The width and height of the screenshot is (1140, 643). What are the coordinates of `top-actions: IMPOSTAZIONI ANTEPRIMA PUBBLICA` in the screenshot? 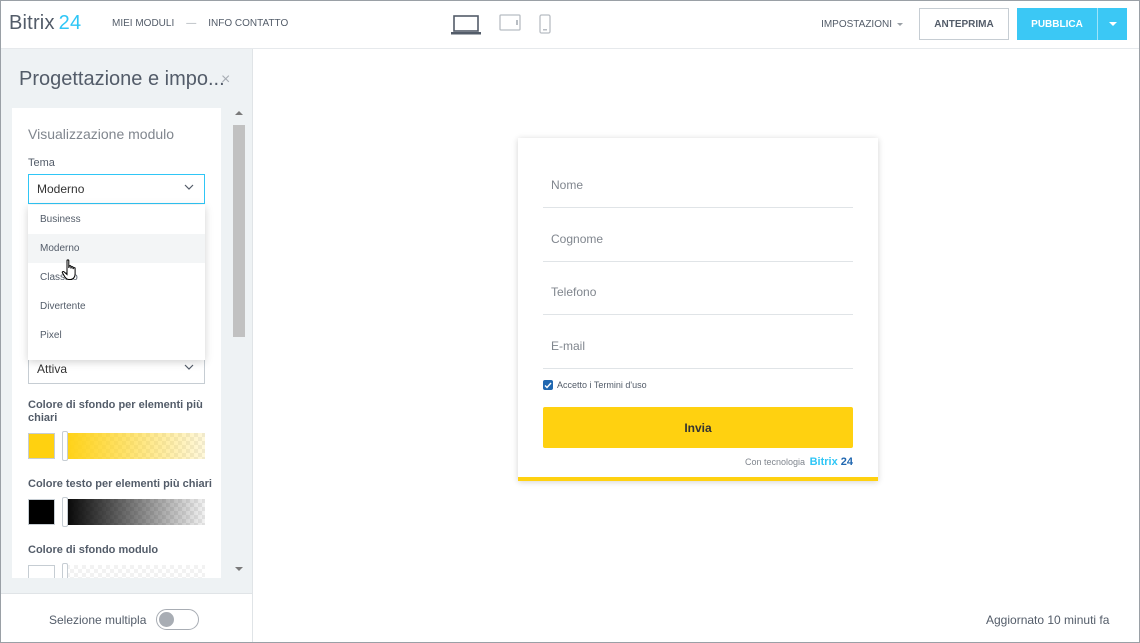 It's located at (974, 24).